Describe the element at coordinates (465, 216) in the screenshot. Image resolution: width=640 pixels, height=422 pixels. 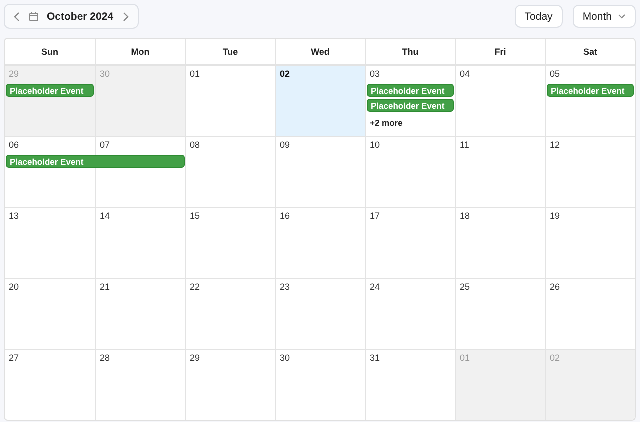
I see `day-number: 18` at that location.